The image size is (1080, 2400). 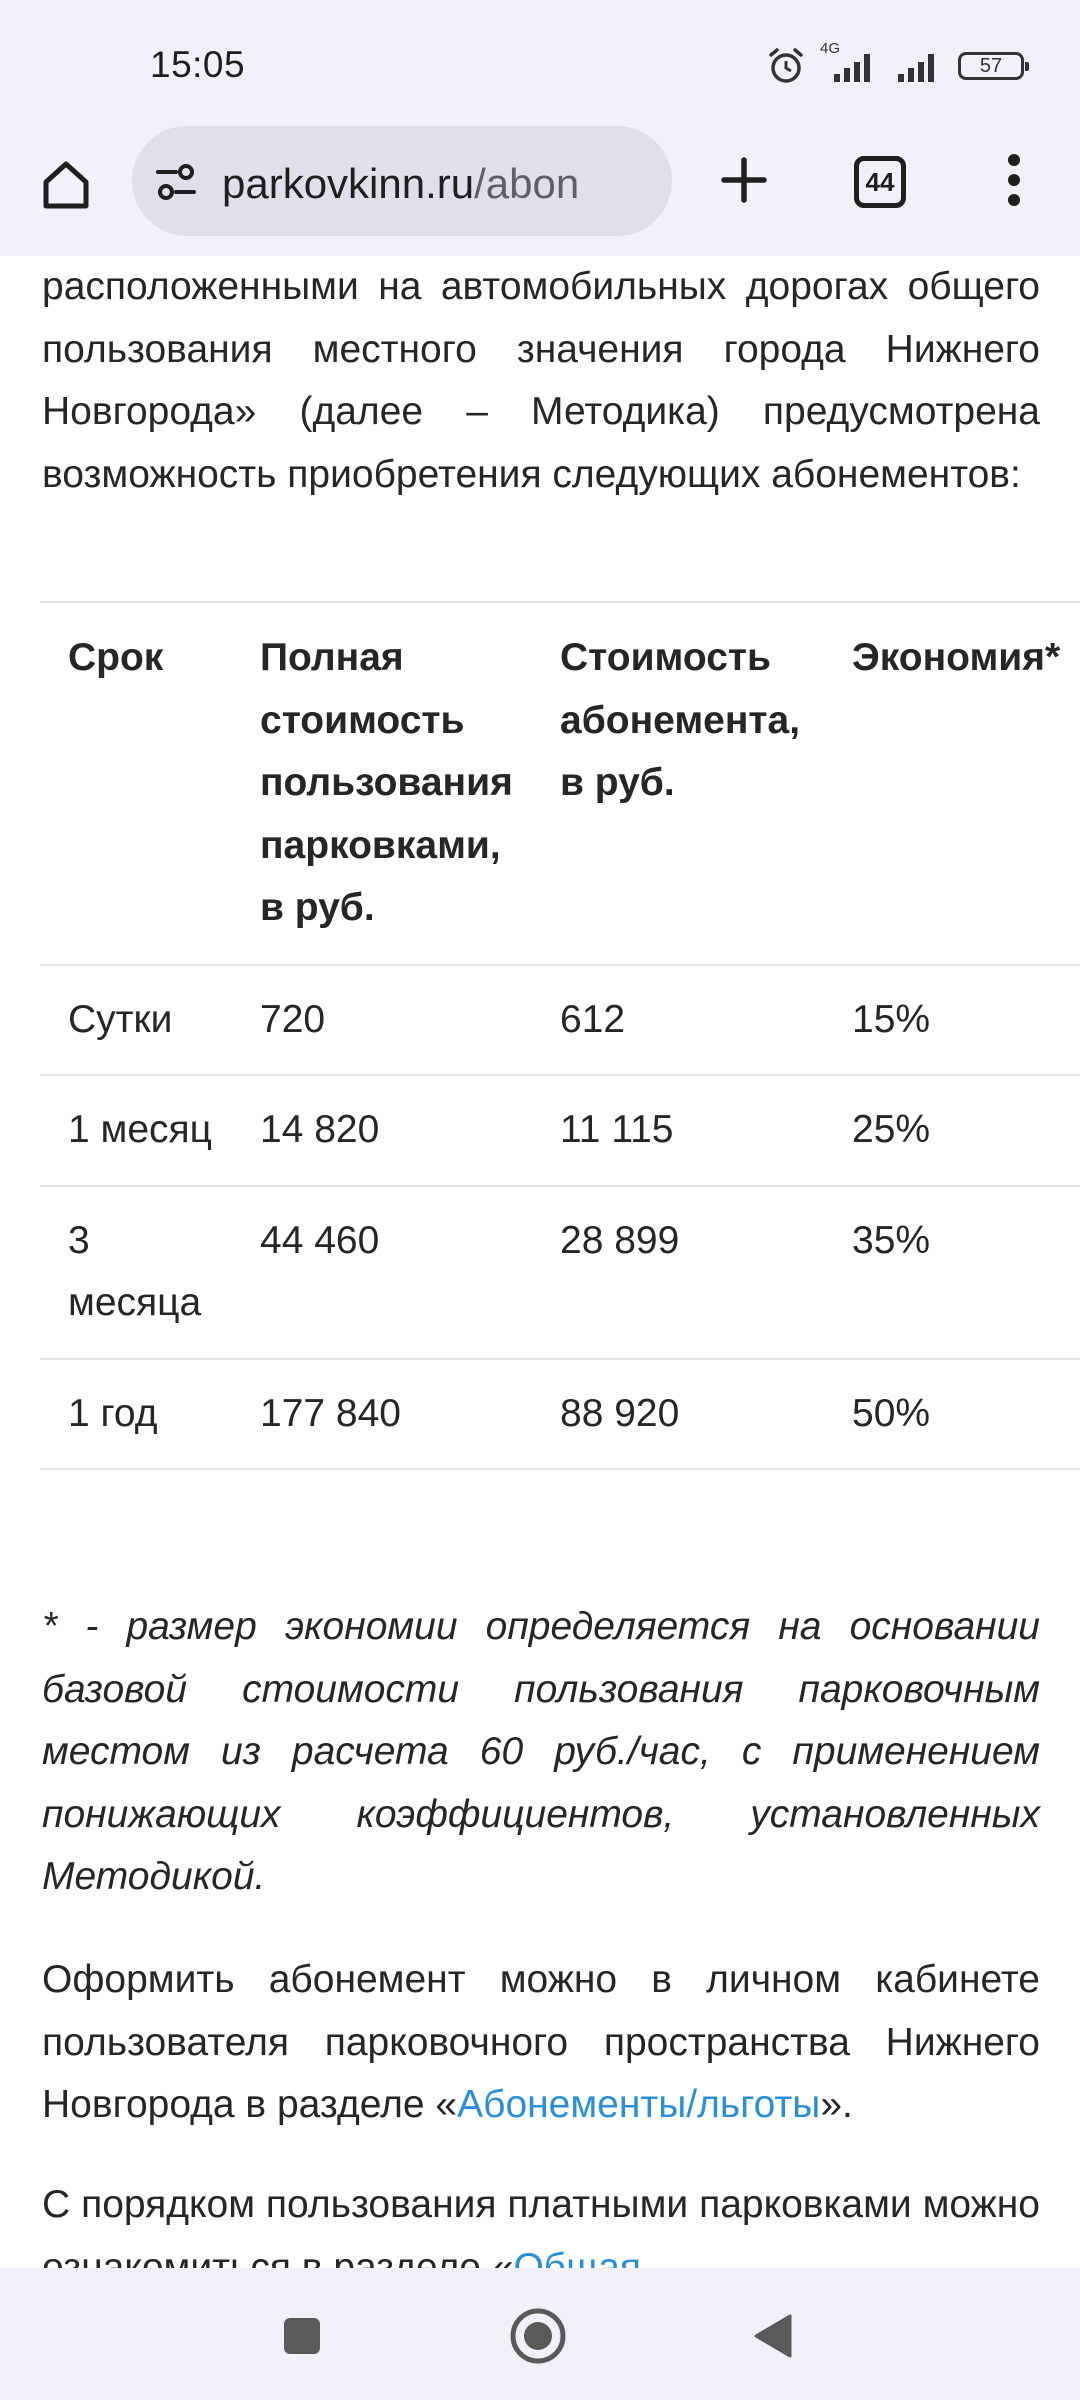 What do you see at coordinates (382, 1131) in the screenshot?
I see `cell-full-cost: 14 820` at bounding box center [382, 1131].